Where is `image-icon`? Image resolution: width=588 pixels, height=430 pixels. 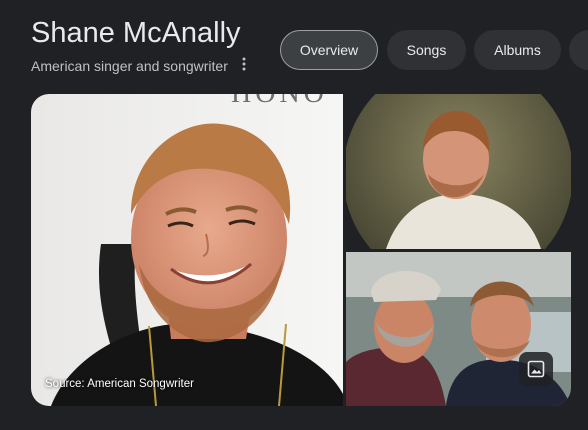
image-icon is located at coordinates (536, 369).